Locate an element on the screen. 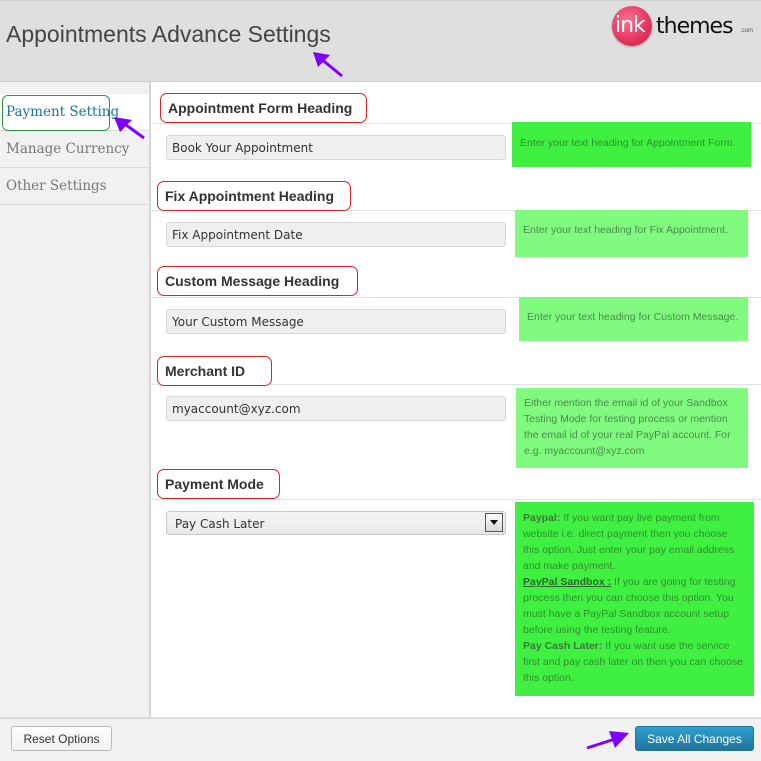  cash-later-option-title: Pay Cash Later: is located at coordinates (563, 646).